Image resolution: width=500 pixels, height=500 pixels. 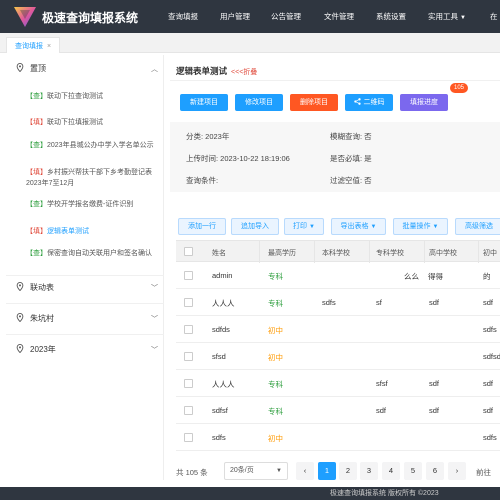 What do you see at coordinates (235, 16) in the screenshot?
I see `menu-user-manage: 用户管理` at bounding box center [235, 16].